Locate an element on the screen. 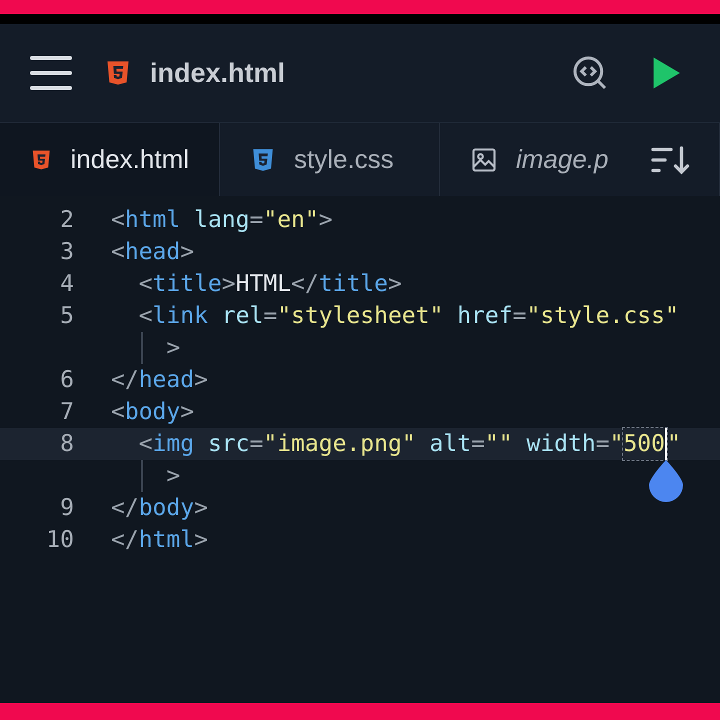 This screenshot has width=720, height=720. line-number: 3 is located at coordinates (67, 252).